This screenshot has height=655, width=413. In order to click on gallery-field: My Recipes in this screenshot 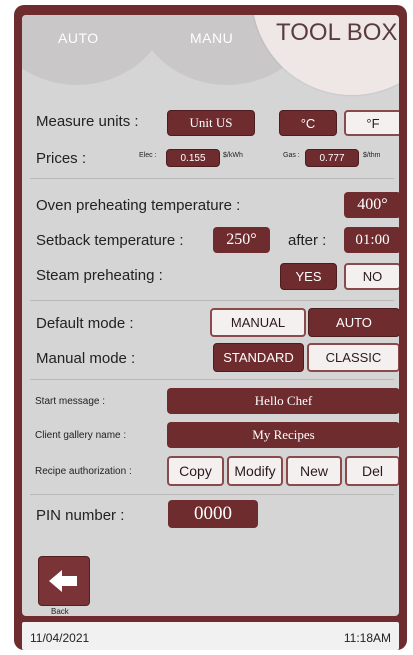, I will do `click(283, 435)`.